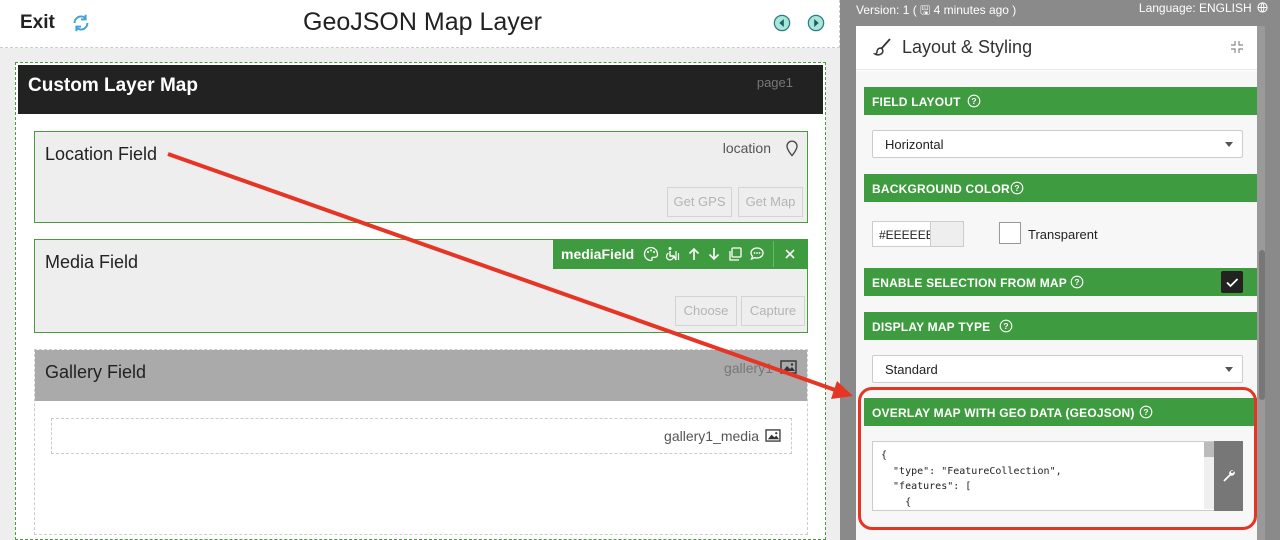 Image resolution: width=1280 pixels, height=540 pixels. I want to click on gallery-field-title: Gallery Field, so click(96, 372).